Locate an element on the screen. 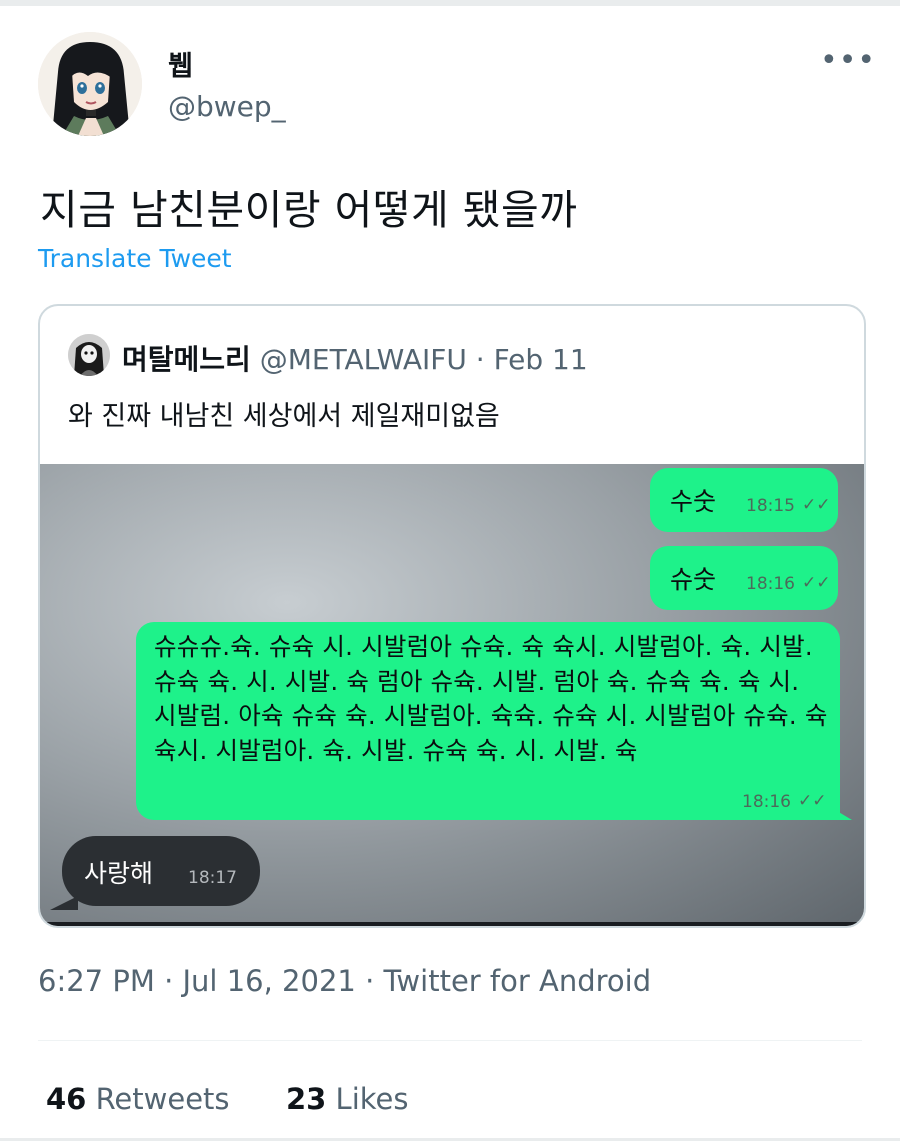 The image size is (900, 1141). message-text: 슈숫 is located at coordinates (693, 579).